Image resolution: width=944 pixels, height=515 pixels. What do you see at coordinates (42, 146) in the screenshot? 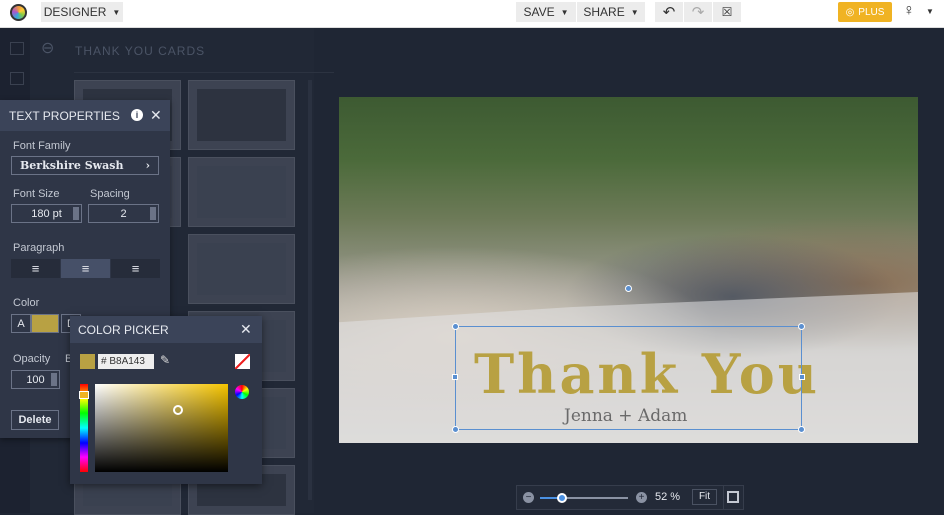
I see `font-family-label: Font Family` at bounding box center [42, 146].